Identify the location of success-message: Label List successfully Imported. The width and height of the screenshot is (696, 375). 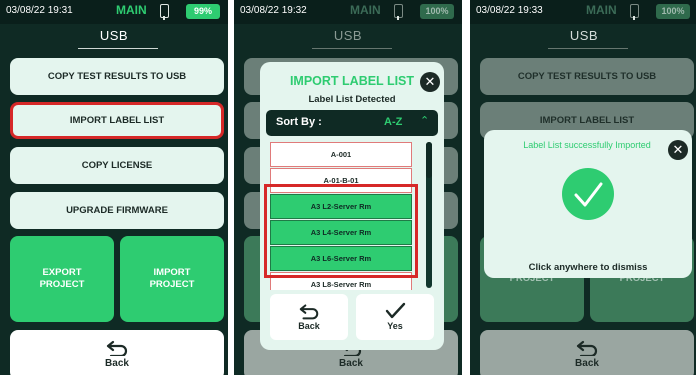
(587, 145).